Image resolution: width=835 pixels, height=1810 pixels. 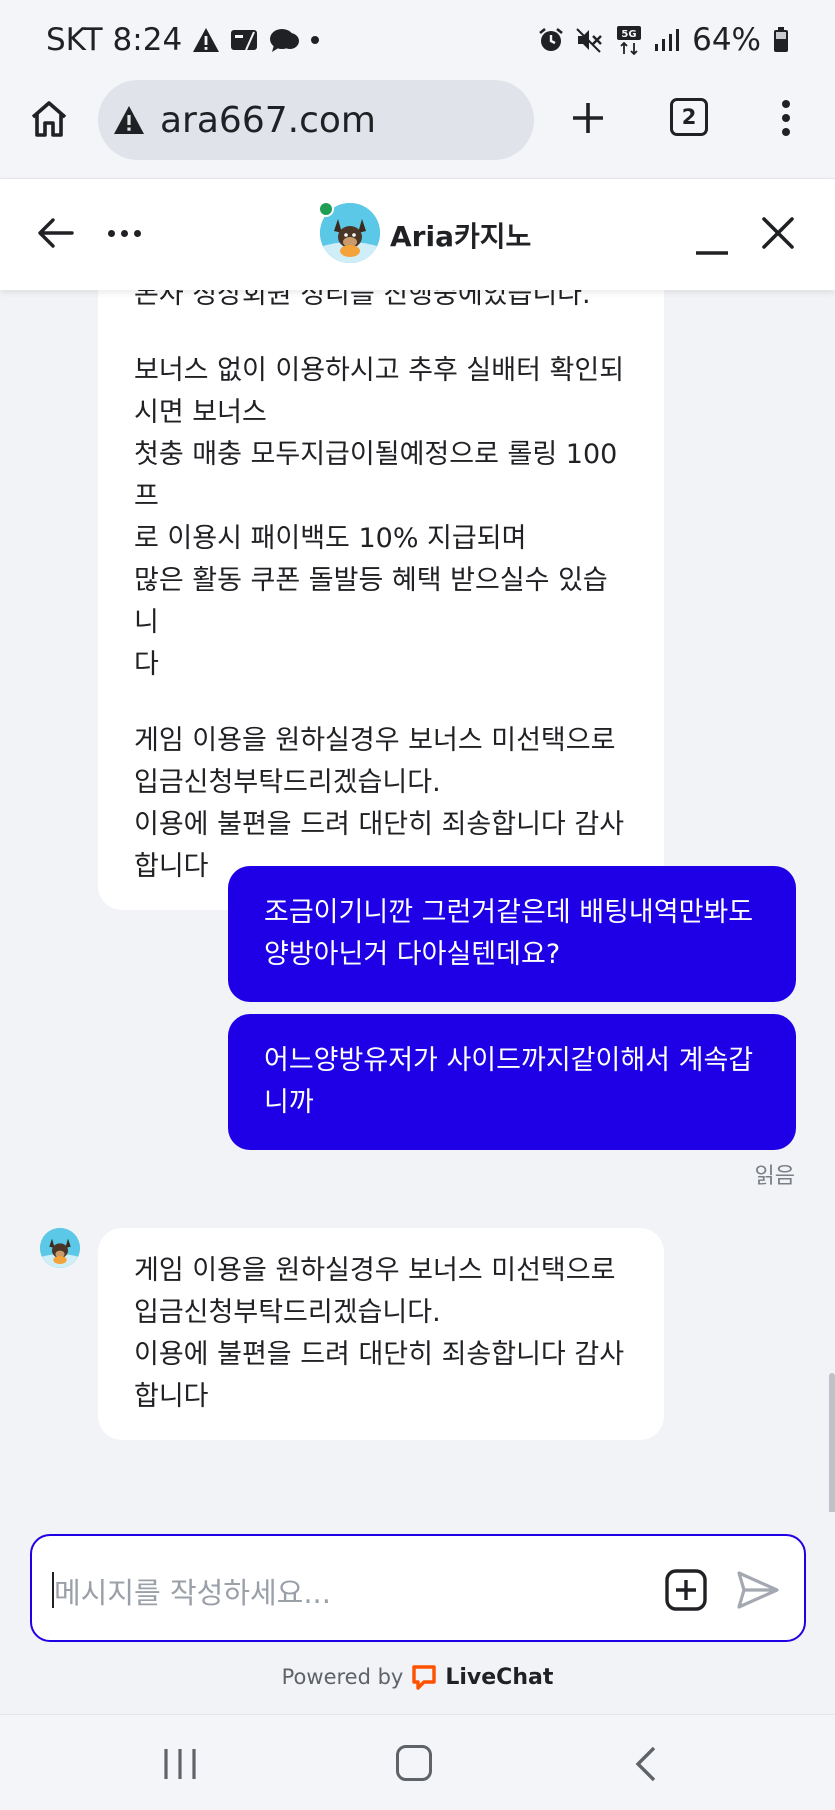 What do you see at coordinates (781, 40) in the screenshot?
I see `battery-icon` at bounding box center [781, 40].